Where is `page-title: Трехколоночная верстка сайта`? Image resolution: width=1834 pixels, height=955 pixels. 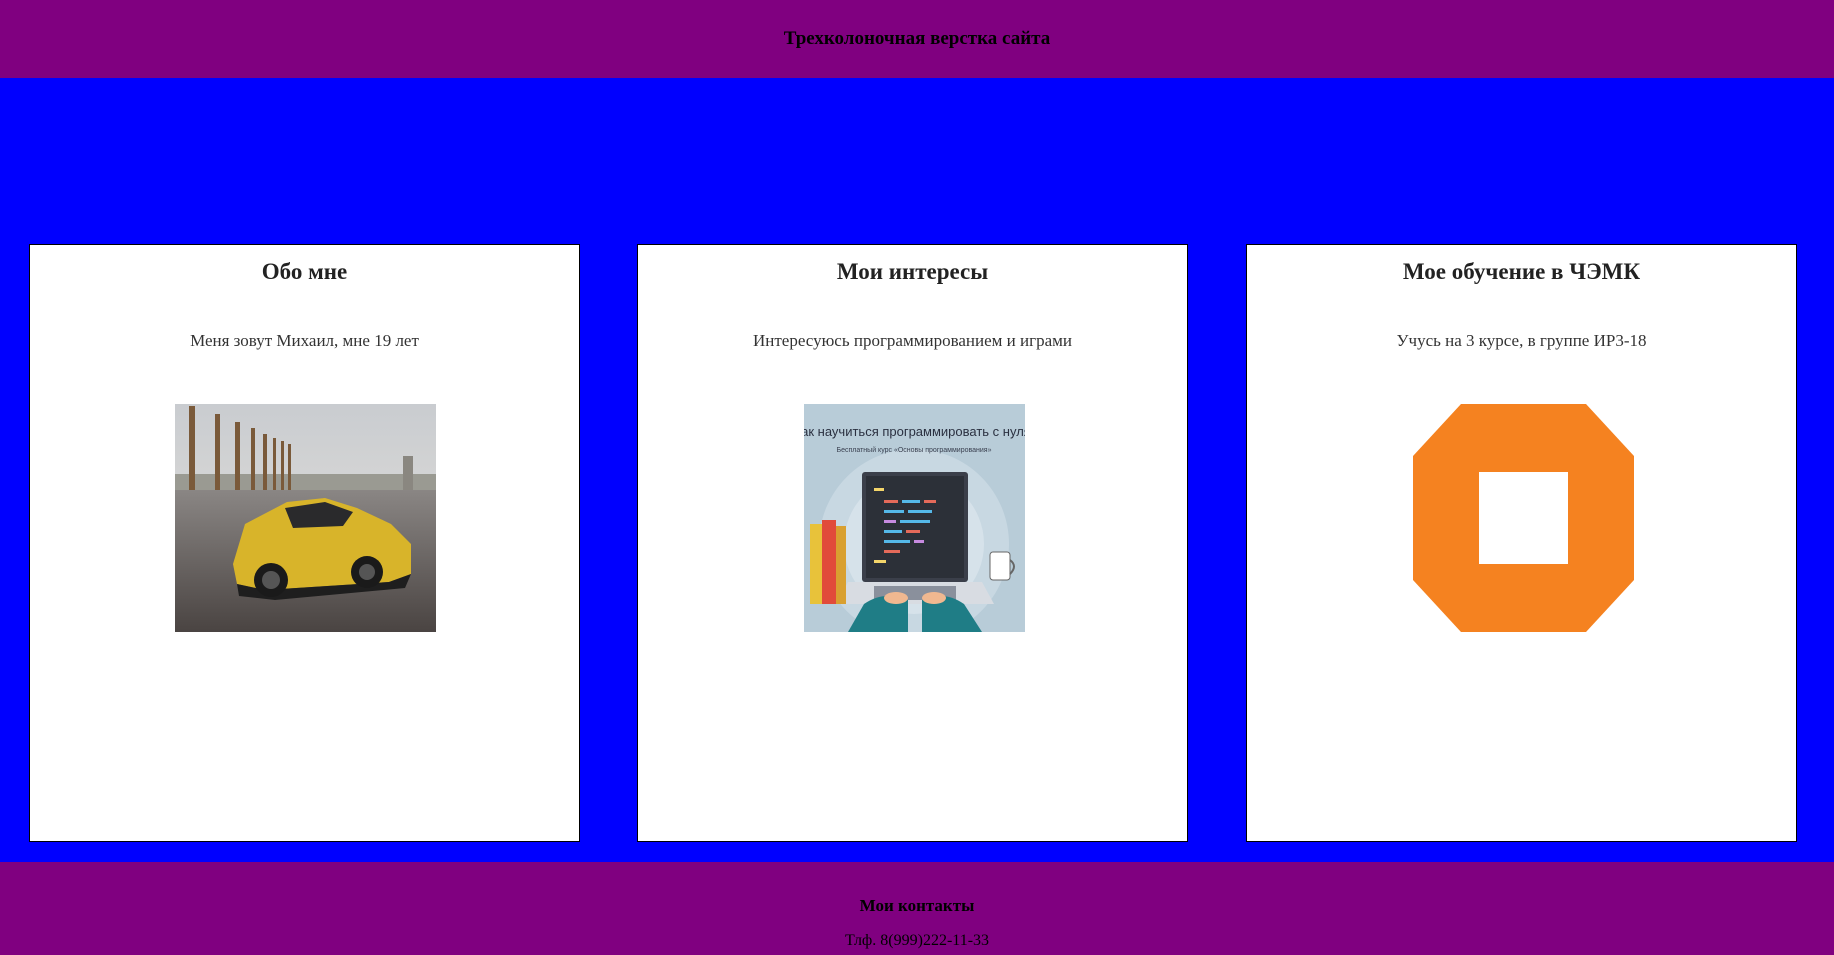 page-title: Трехколоночная верстка сайта is located at coordinates (917, 38).